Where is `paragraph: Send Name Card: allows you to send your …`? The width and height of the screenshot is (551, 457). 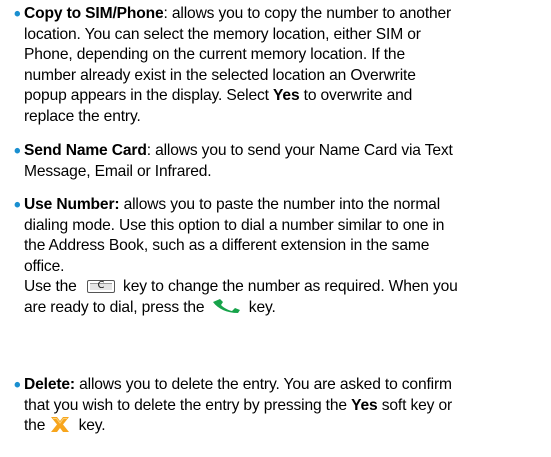
paragraph: Send Name Card: allows you to send your … is located at coordinates (238, 161).